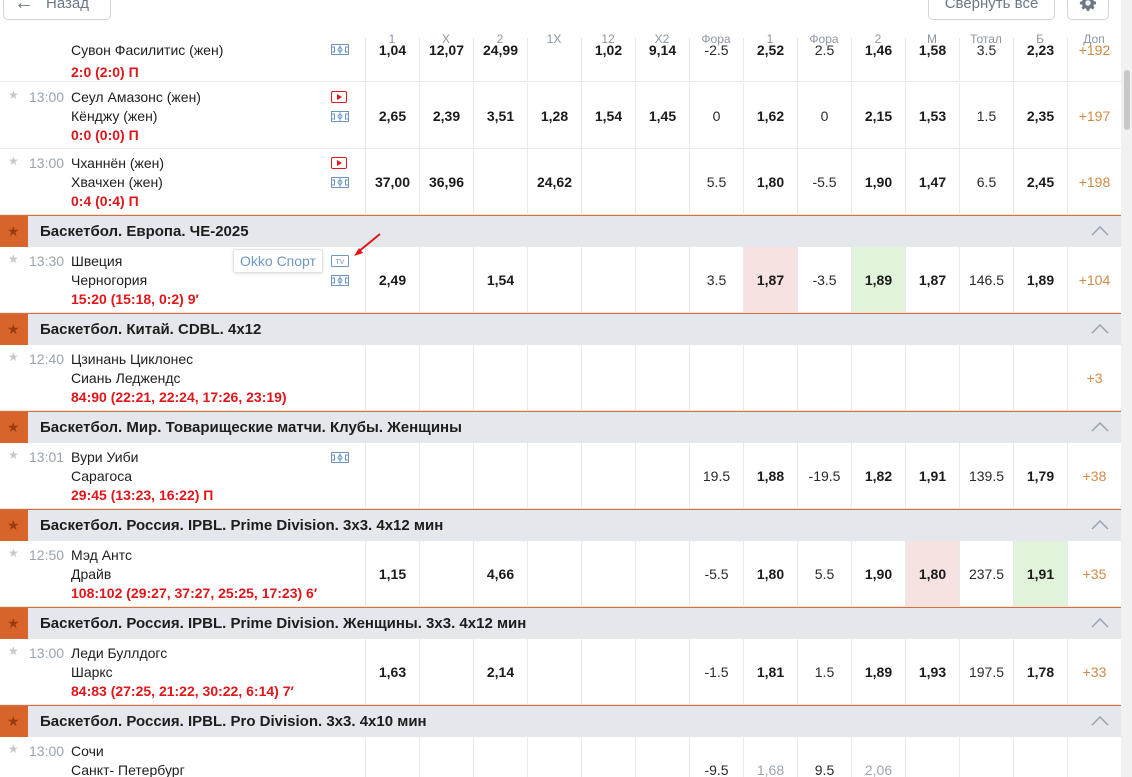 The image size is (1132, 777). What do you see at coordinates (932, 115) in the screenshot?
I see `odds-cell: 1,53` at bounding box center [932, 115].